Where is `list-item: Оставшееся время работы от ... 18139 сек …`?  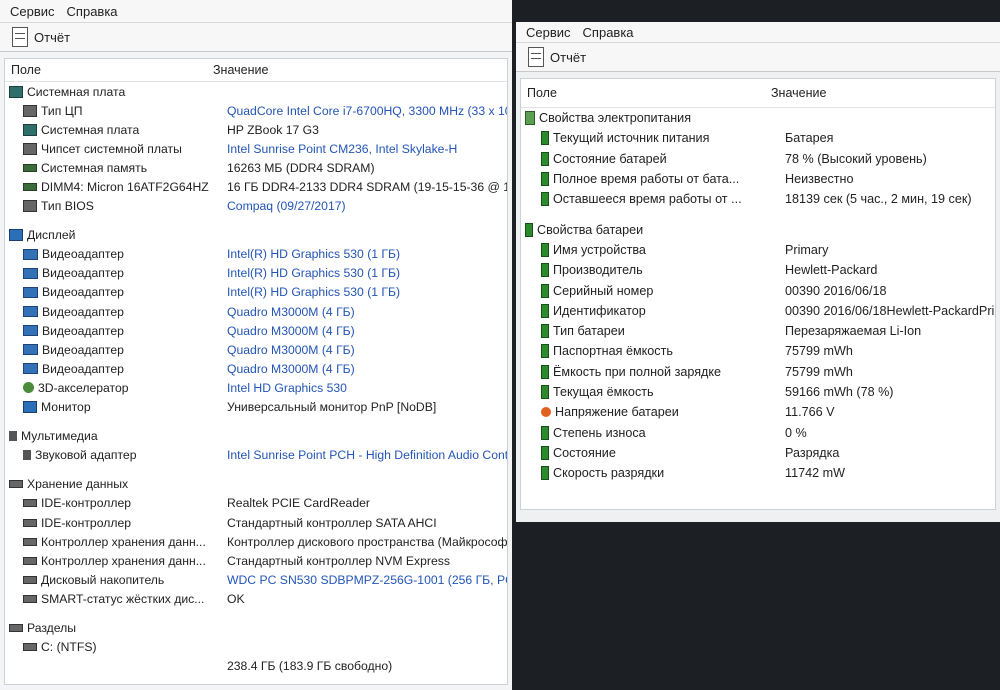 list-item: Оставшееся время работы от ... 18139 сек … is located at coordinates (758, 199).